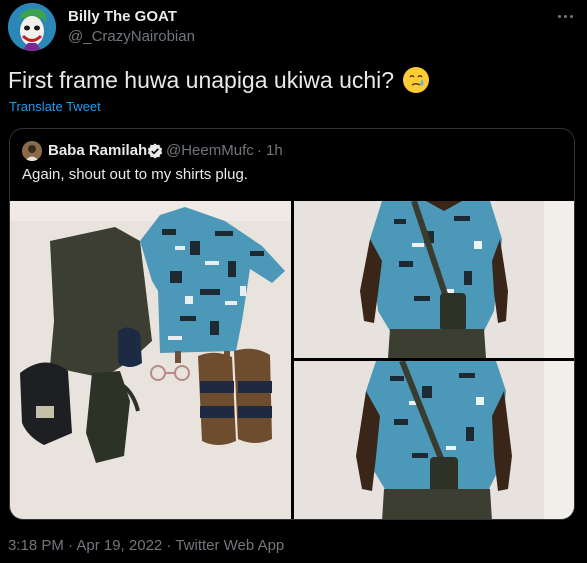  Describe the element at coordinates (55, 106) in the screenshot. I see `translate-tweet-link: Translate Tweet` at that location.